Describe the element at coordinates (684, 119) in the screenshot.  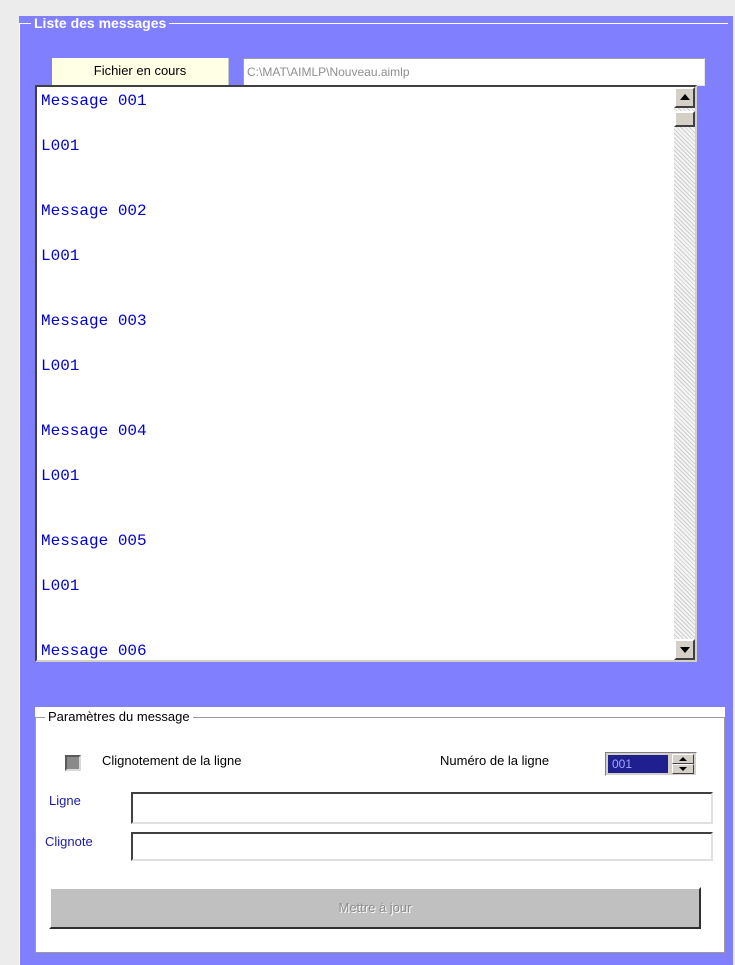
I see `scroll-thumb` at that location.